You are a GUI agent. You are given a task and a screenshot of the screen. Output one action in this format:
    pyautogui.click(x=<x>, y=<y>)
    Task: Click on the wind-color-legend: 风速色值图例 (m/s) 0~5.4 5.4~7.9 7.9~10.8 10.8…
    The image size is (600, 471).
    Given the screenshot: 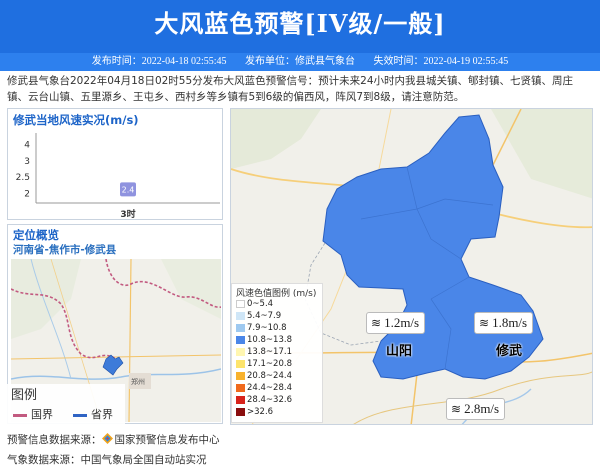 What is the action you would take?
    pyautogui.click(x=277, y=353)
    